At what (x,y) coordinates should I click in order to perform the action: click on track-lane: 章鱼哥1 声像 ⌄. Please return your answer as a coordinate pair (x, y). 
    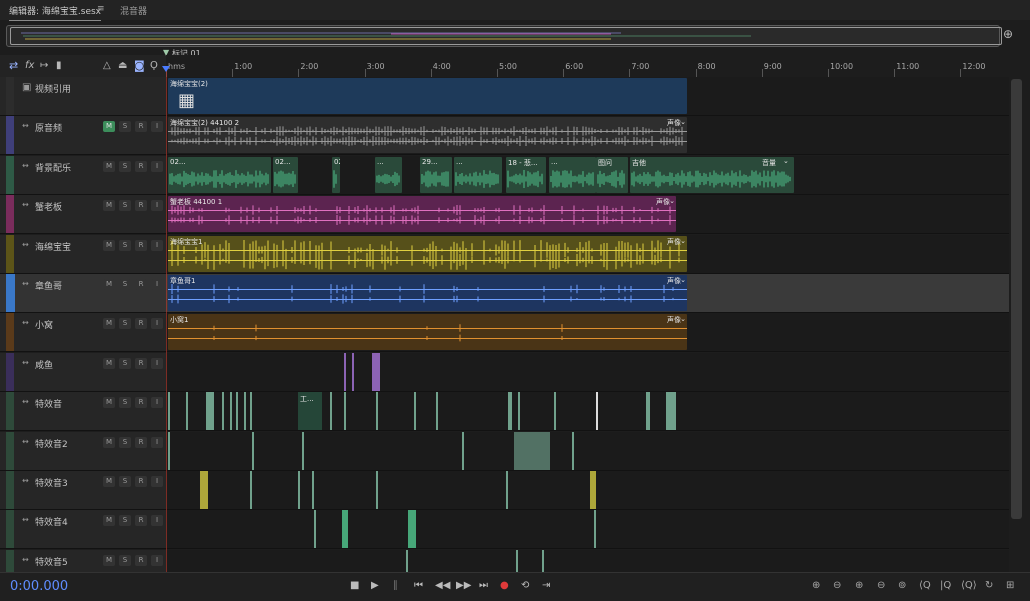
    Looking at the image, I should click on (587, 293).